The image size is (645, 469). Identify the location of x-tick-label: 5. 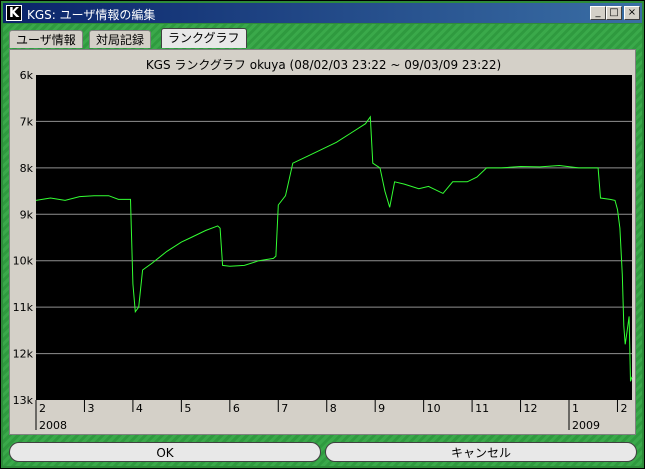
(187, 408).